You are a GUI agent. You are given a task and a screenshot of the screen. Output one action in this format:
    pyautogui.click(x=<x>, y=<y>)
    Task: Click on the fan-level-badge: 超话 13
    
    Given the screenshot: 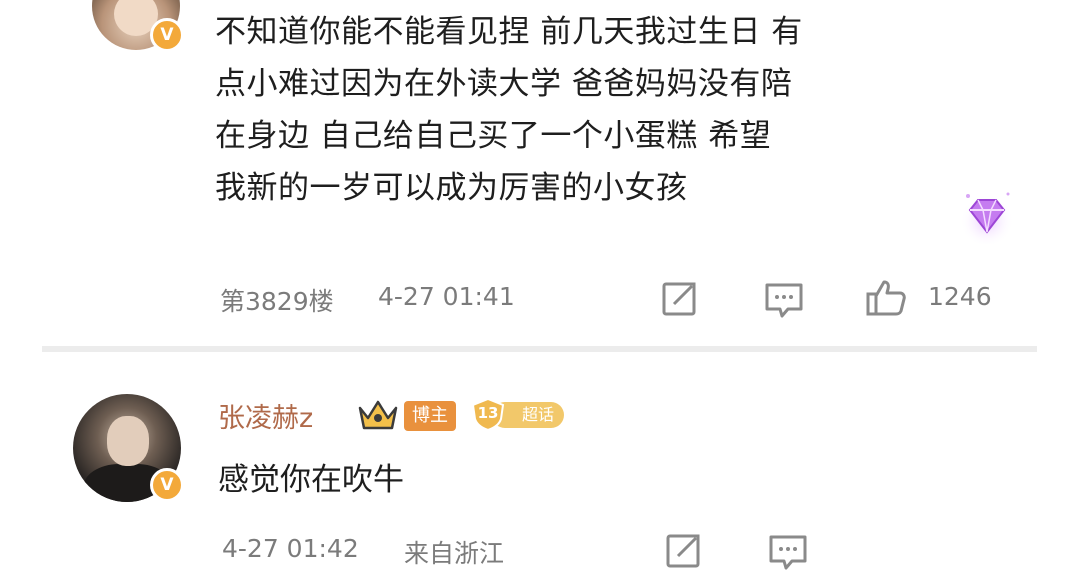 What is the action you would take?
    pyautogui.click(x=518, y=414)
    